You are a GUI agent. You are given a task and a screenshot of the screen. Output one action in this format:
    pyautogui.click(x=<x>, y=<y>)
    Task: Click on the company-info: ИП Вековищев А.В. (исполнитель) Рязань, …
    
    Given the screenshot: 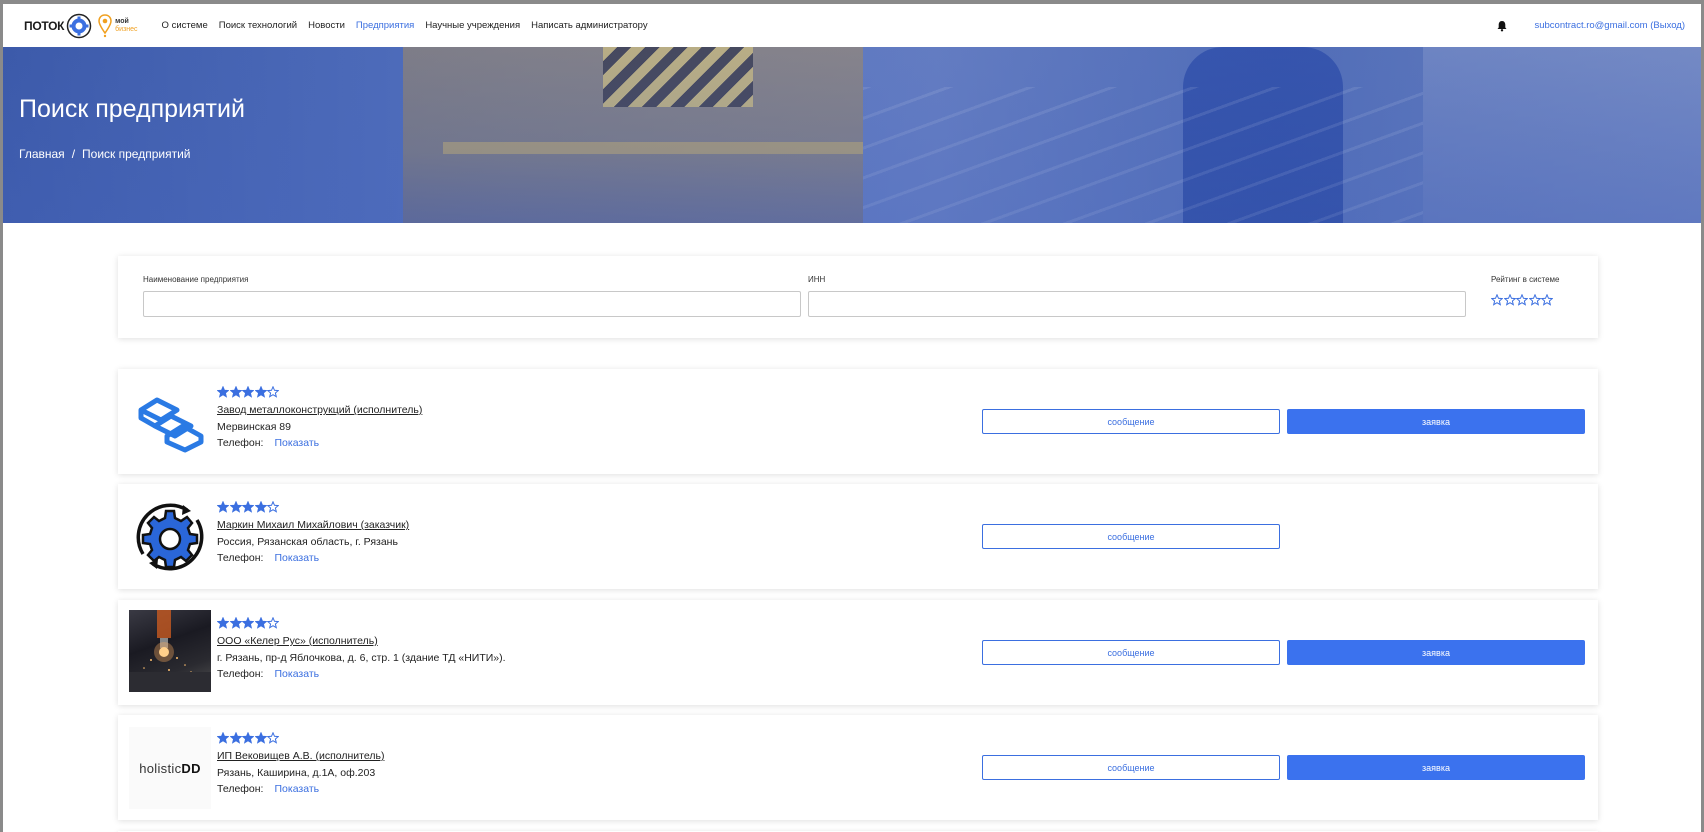 What is the action you would take?
    pyautogui.click(x=300, y=763)
    